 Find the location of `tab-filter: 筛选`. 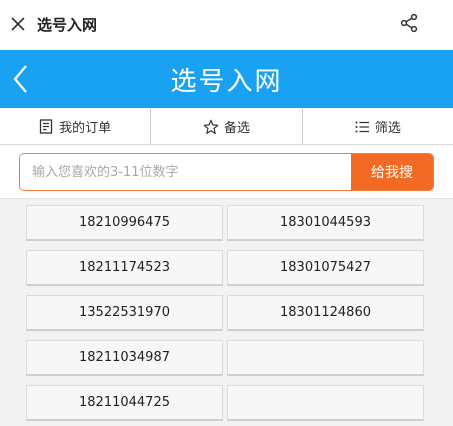

tab-filter: 筛选 is located at coordinates (378, 126).